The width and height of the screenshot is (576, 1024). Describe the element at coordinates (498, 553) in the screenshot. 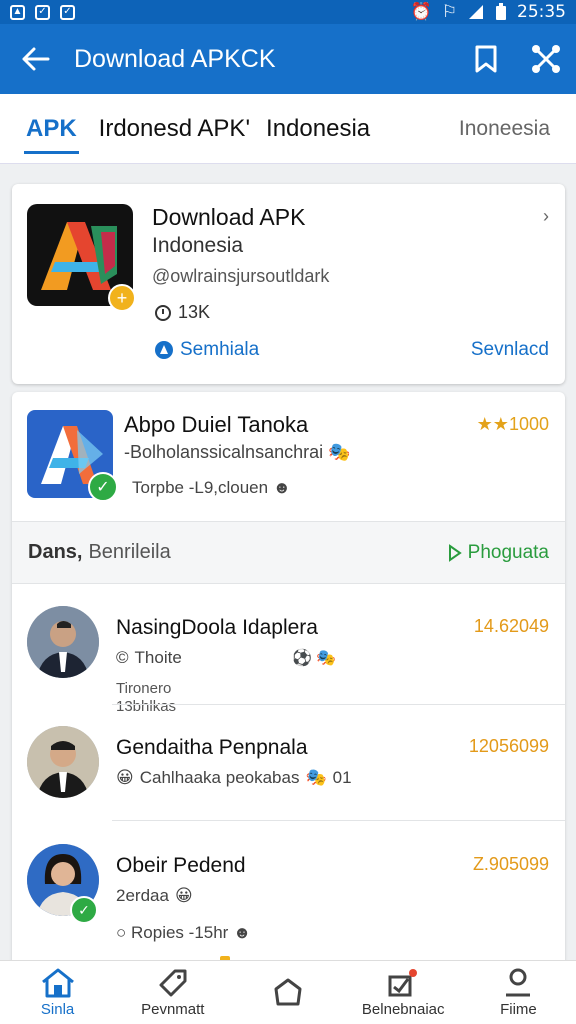

I see `section-action-button: Phoguata` at that location.